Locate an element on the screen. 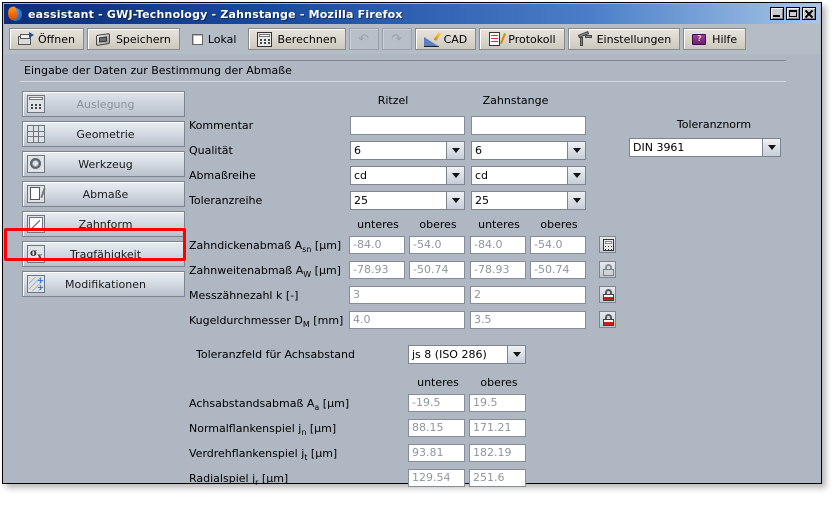  close-icon is located at coordinates (809, 13).